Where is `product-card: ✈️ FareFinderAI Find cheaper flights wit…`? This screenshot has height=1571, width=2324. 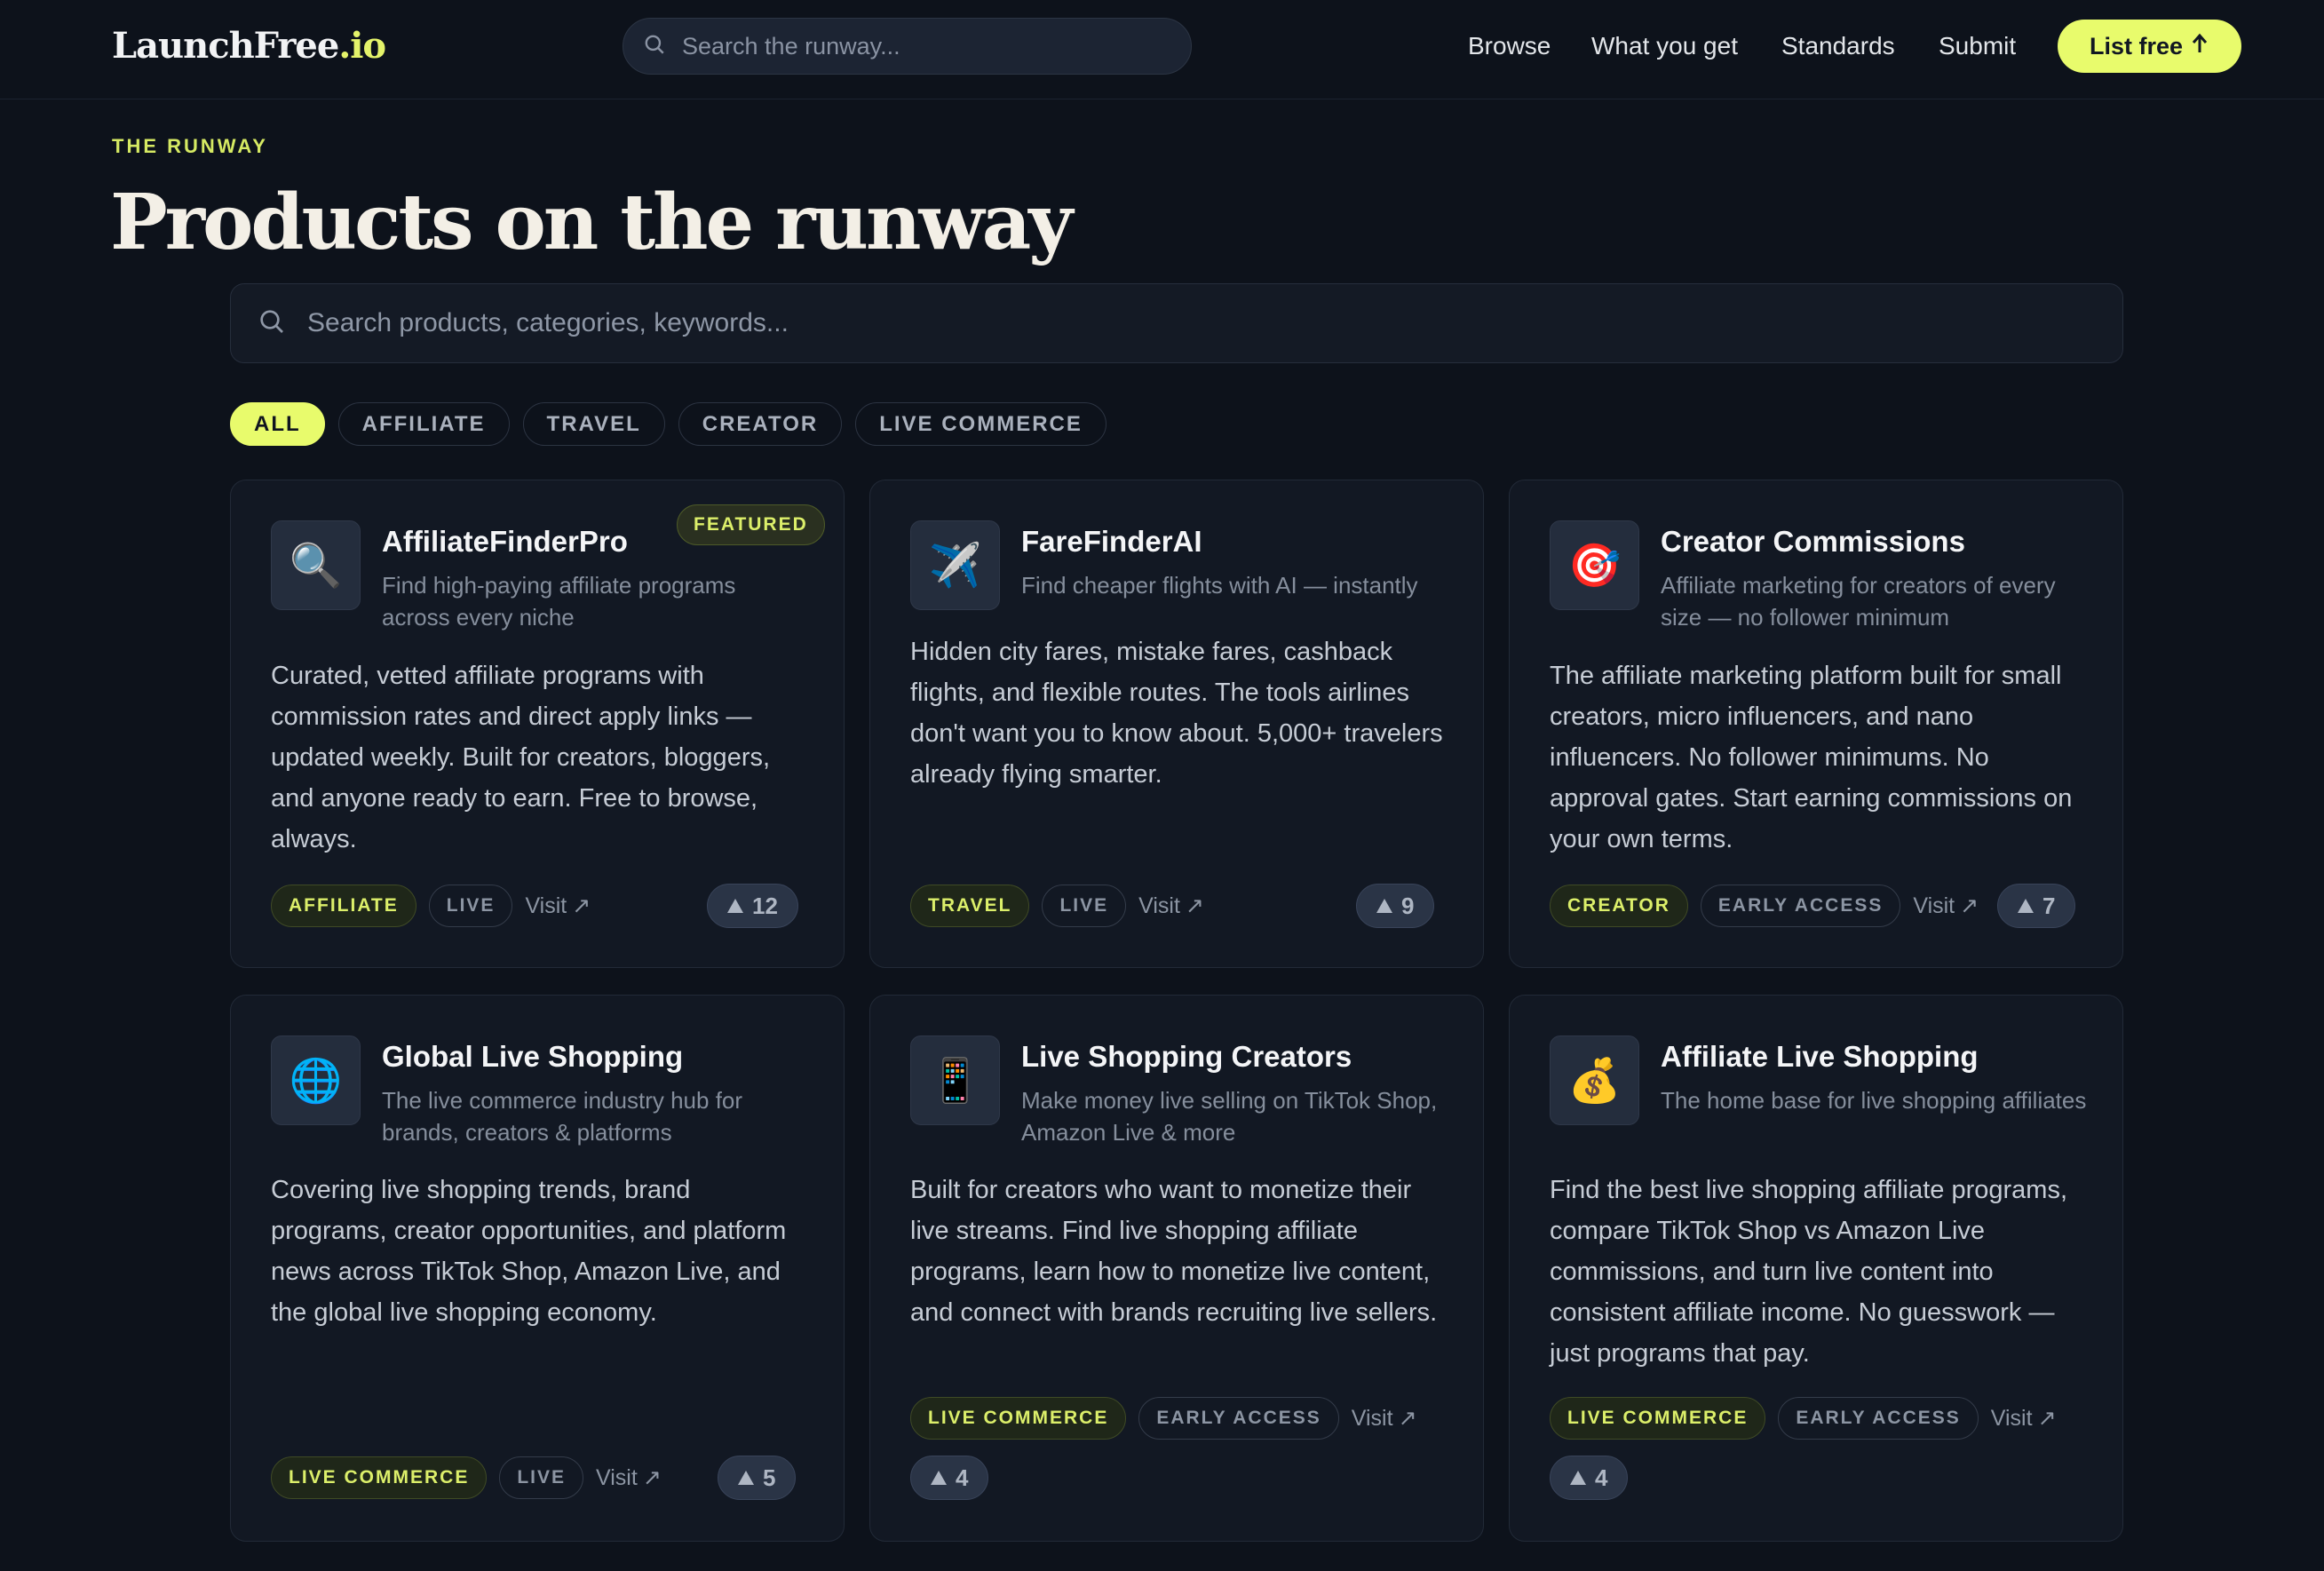
product-card: ✈️ FareFinderAI Find cheaper flights wit… is located at coordinates (1177, 724).